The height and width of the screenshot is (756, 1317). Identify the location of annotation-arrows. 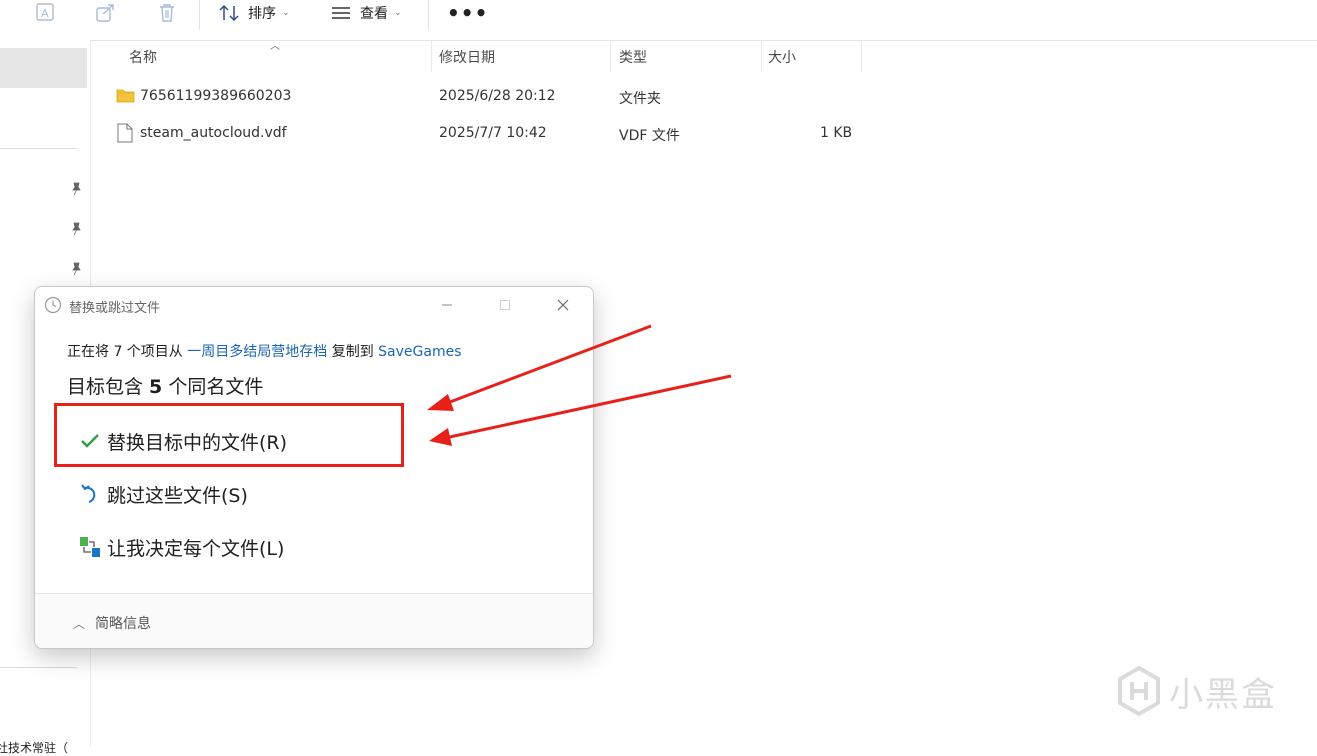
(579, 385).